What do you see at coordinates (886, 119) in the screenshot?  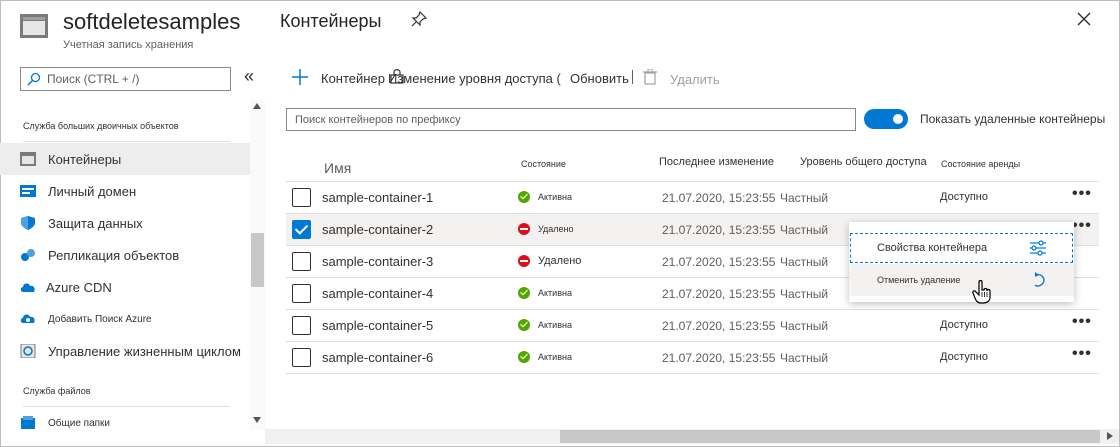 I see `show-deleted-toggle` at bounding box center [886, 119].